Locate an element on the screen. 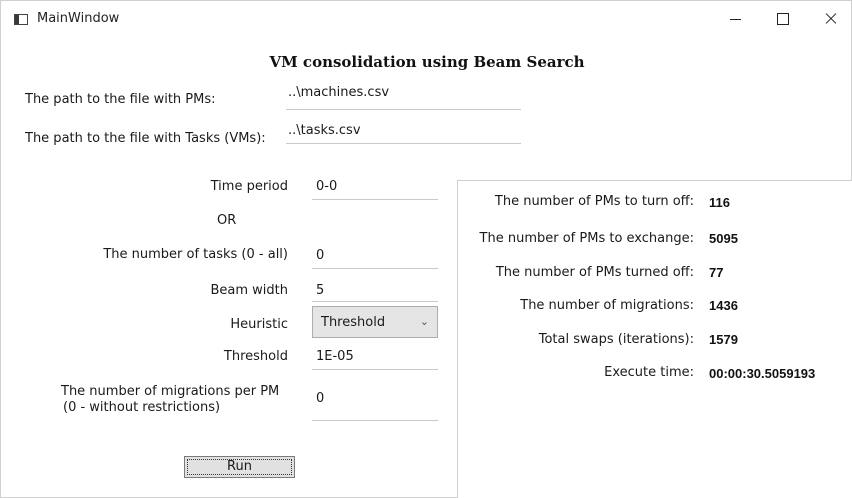  exchange-value: 5095 is located at coordinates (723, 238).